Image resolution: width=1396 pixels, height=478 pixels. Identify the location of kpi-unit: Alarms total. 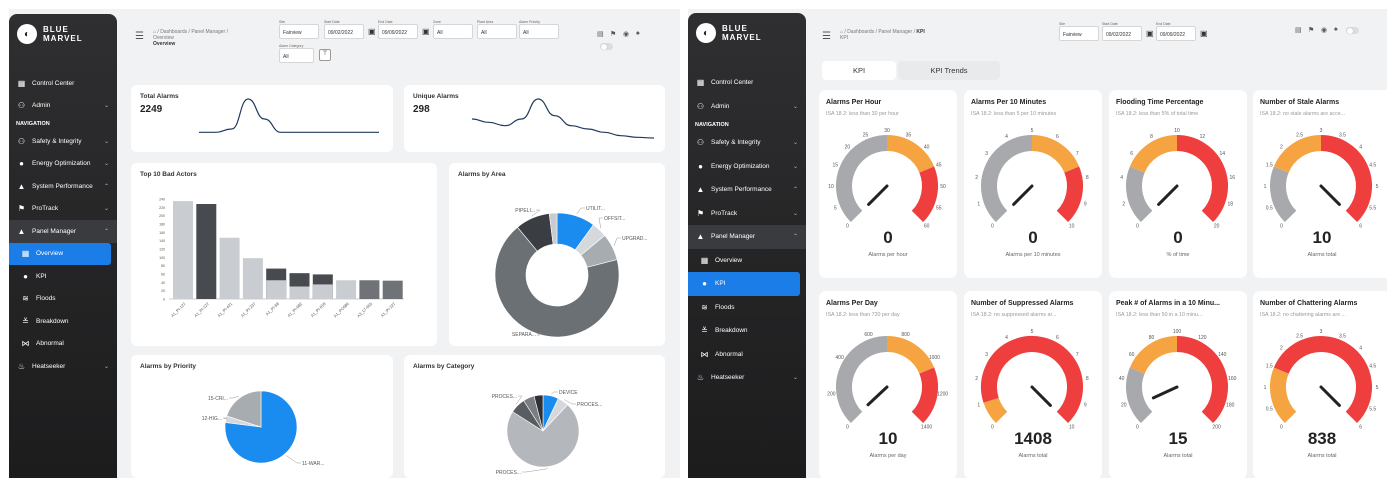
(1033, 456).